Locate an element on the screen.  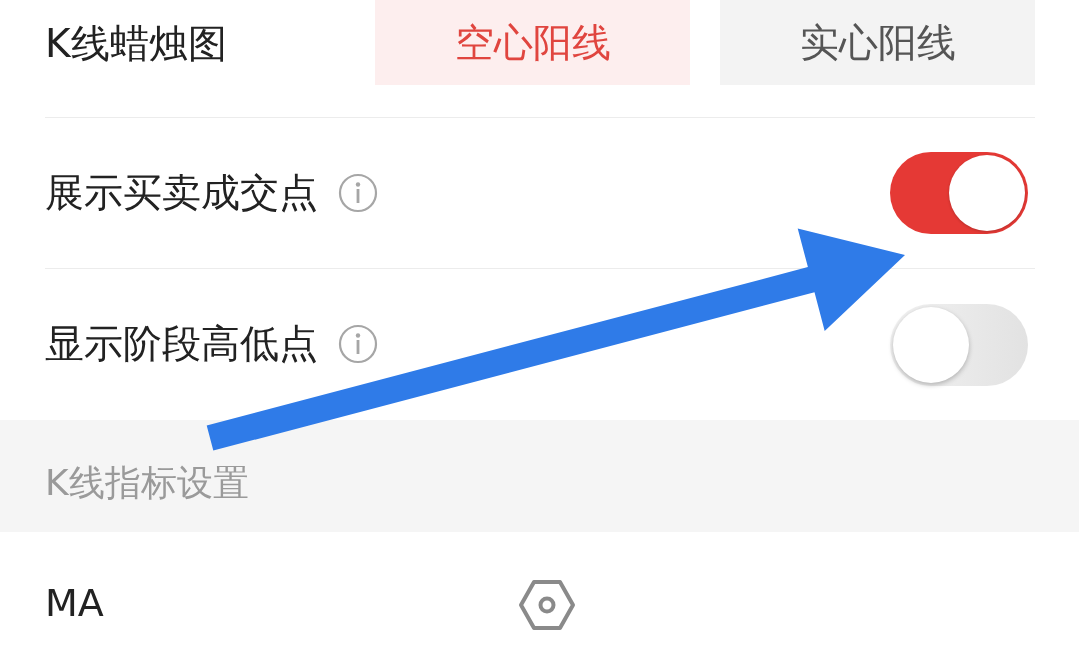
section-title: K线指标设置 is located at coordinates (147, 482).